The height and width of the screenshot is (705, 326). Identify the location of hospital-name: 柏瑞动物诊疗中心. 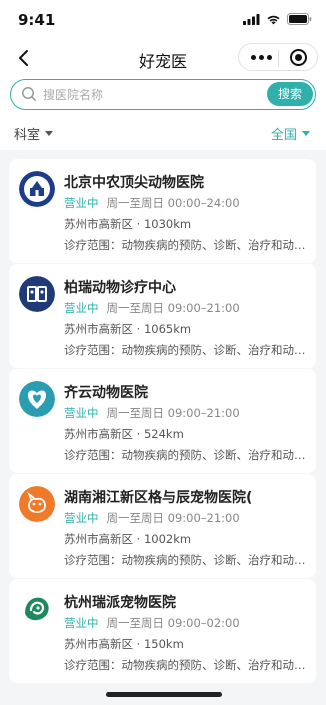
(120, 288).